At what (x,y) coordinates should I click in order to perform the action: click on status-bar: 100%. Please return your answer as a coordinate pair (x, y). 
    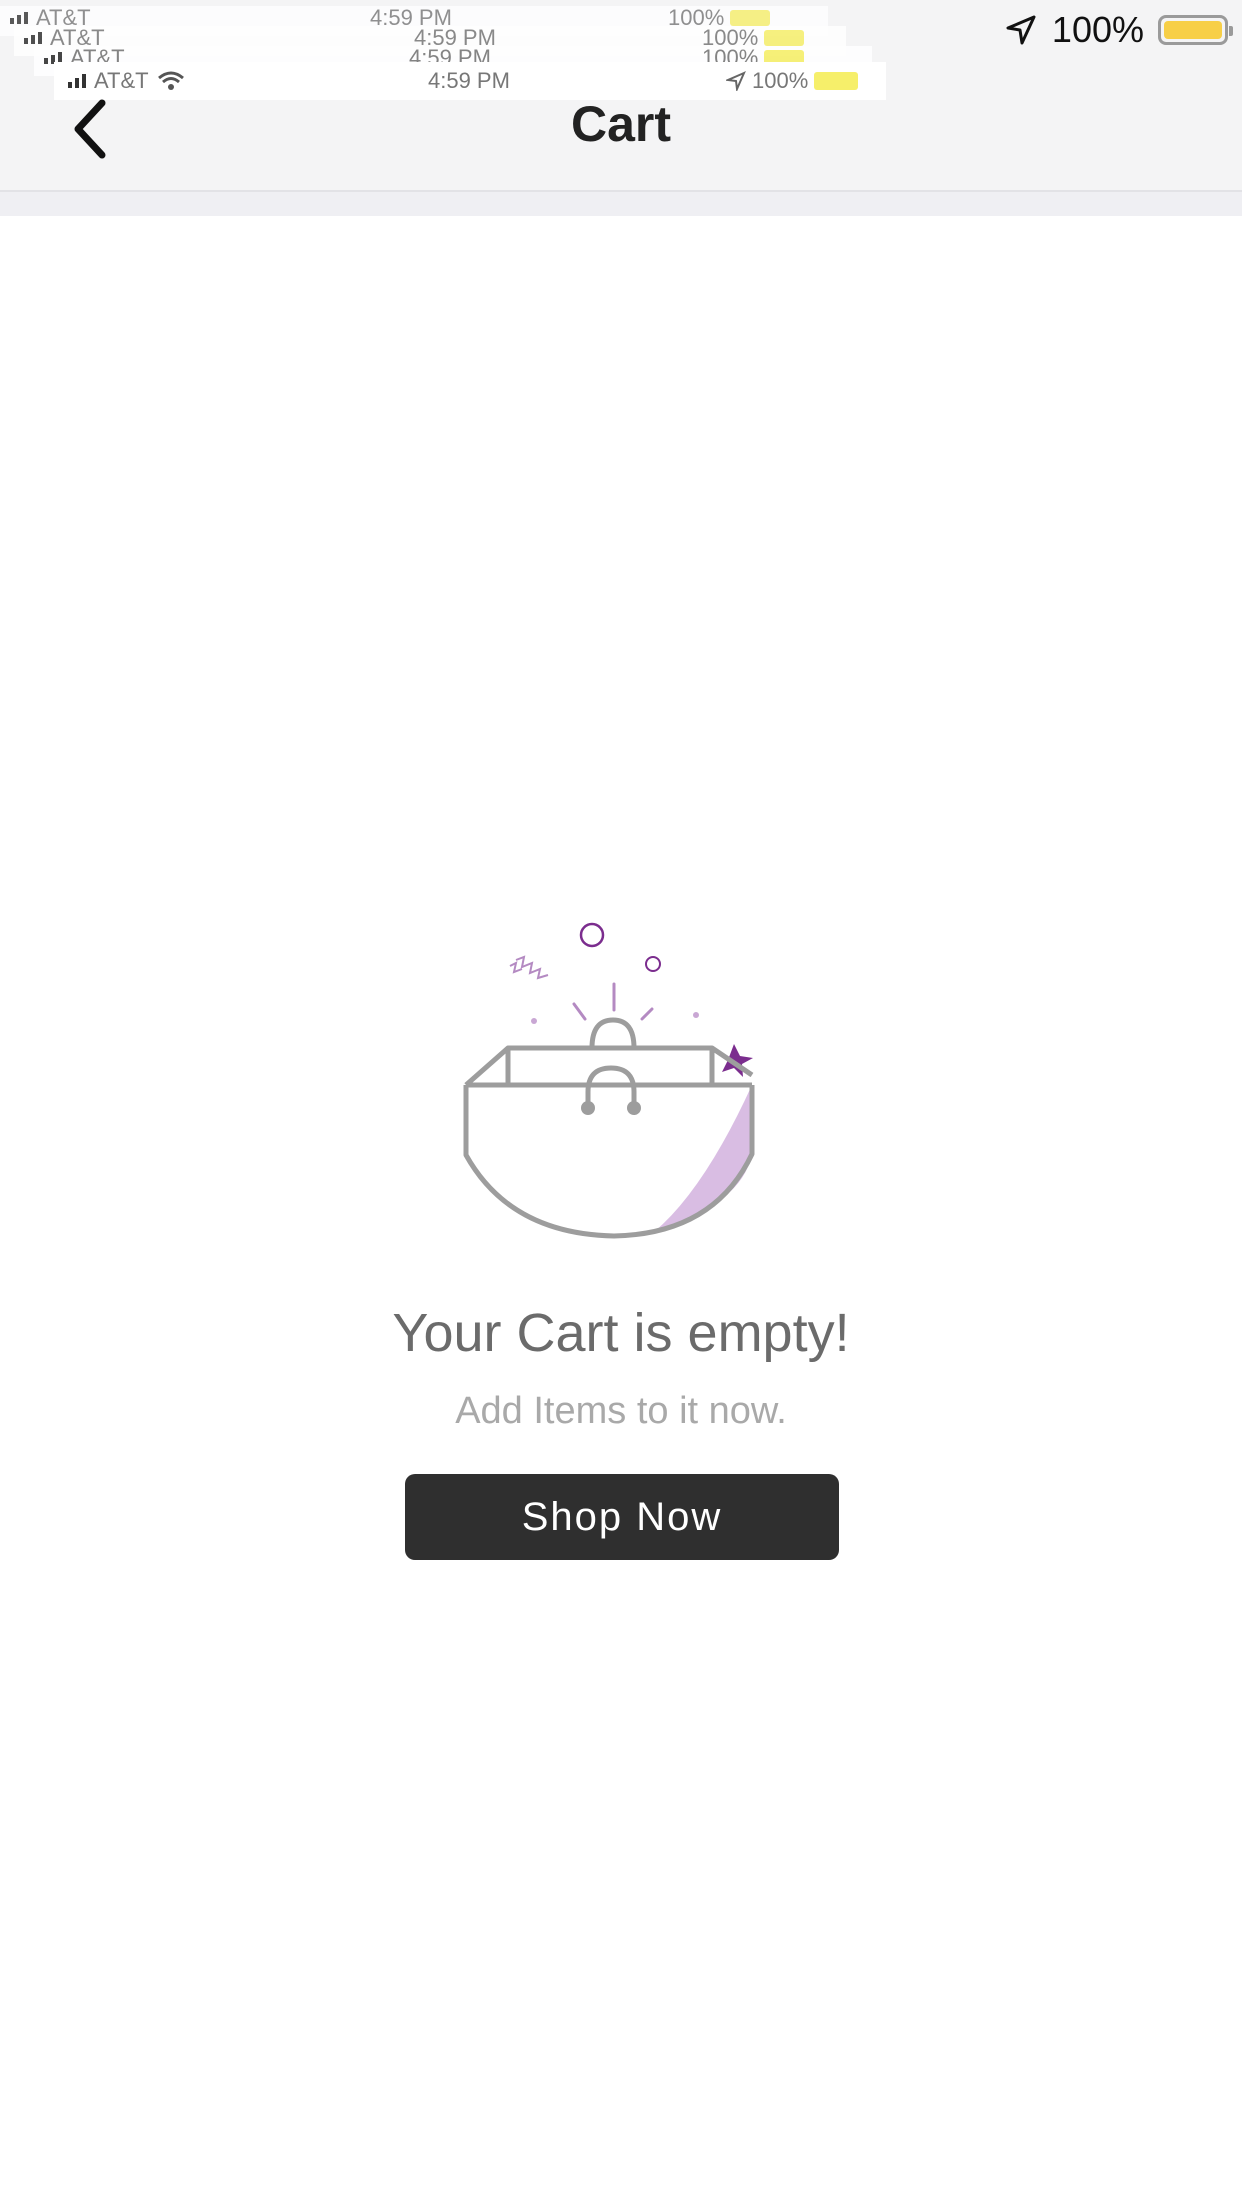
    Looking at the image, I should click on (1118, 30).